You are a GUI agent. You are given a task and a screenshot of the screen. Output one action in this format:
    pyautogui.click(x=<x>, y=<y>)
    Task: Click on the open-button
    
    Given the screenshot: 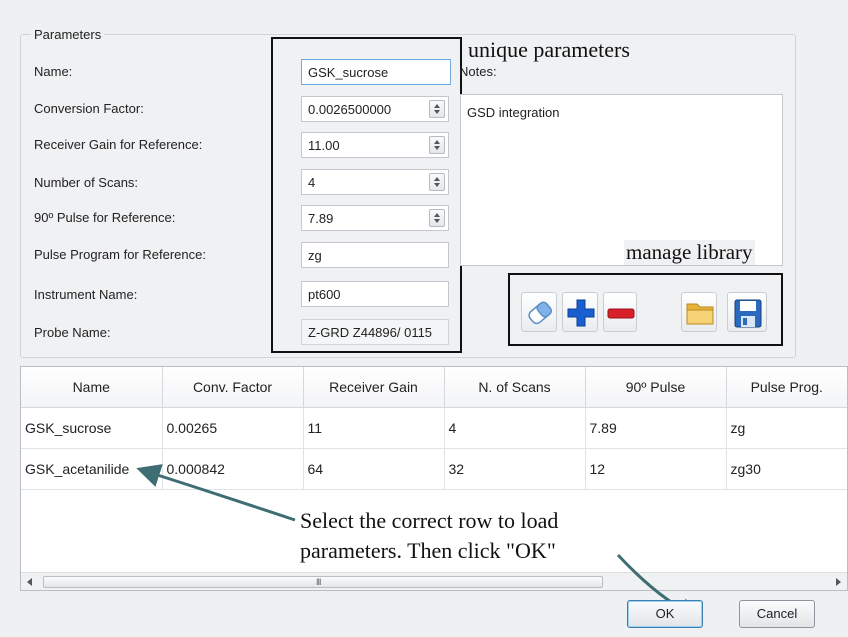 What is the action you would take?
    pyautogui.click(x=699, y=312)
    